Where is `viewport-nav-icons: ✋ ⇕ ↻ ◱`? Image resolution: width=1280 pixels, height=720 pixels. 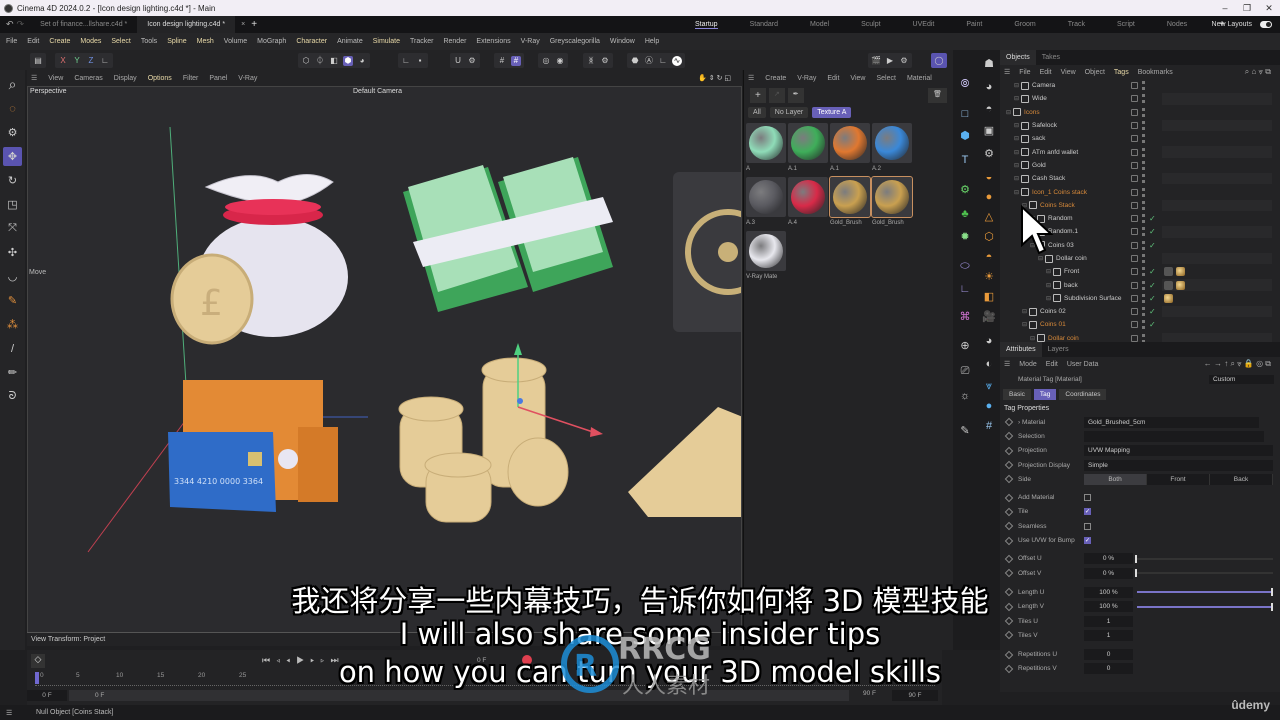 viewport-nav-icons: ✋ ⇕ ↻ ◱ is located at coordinates (714, 78).